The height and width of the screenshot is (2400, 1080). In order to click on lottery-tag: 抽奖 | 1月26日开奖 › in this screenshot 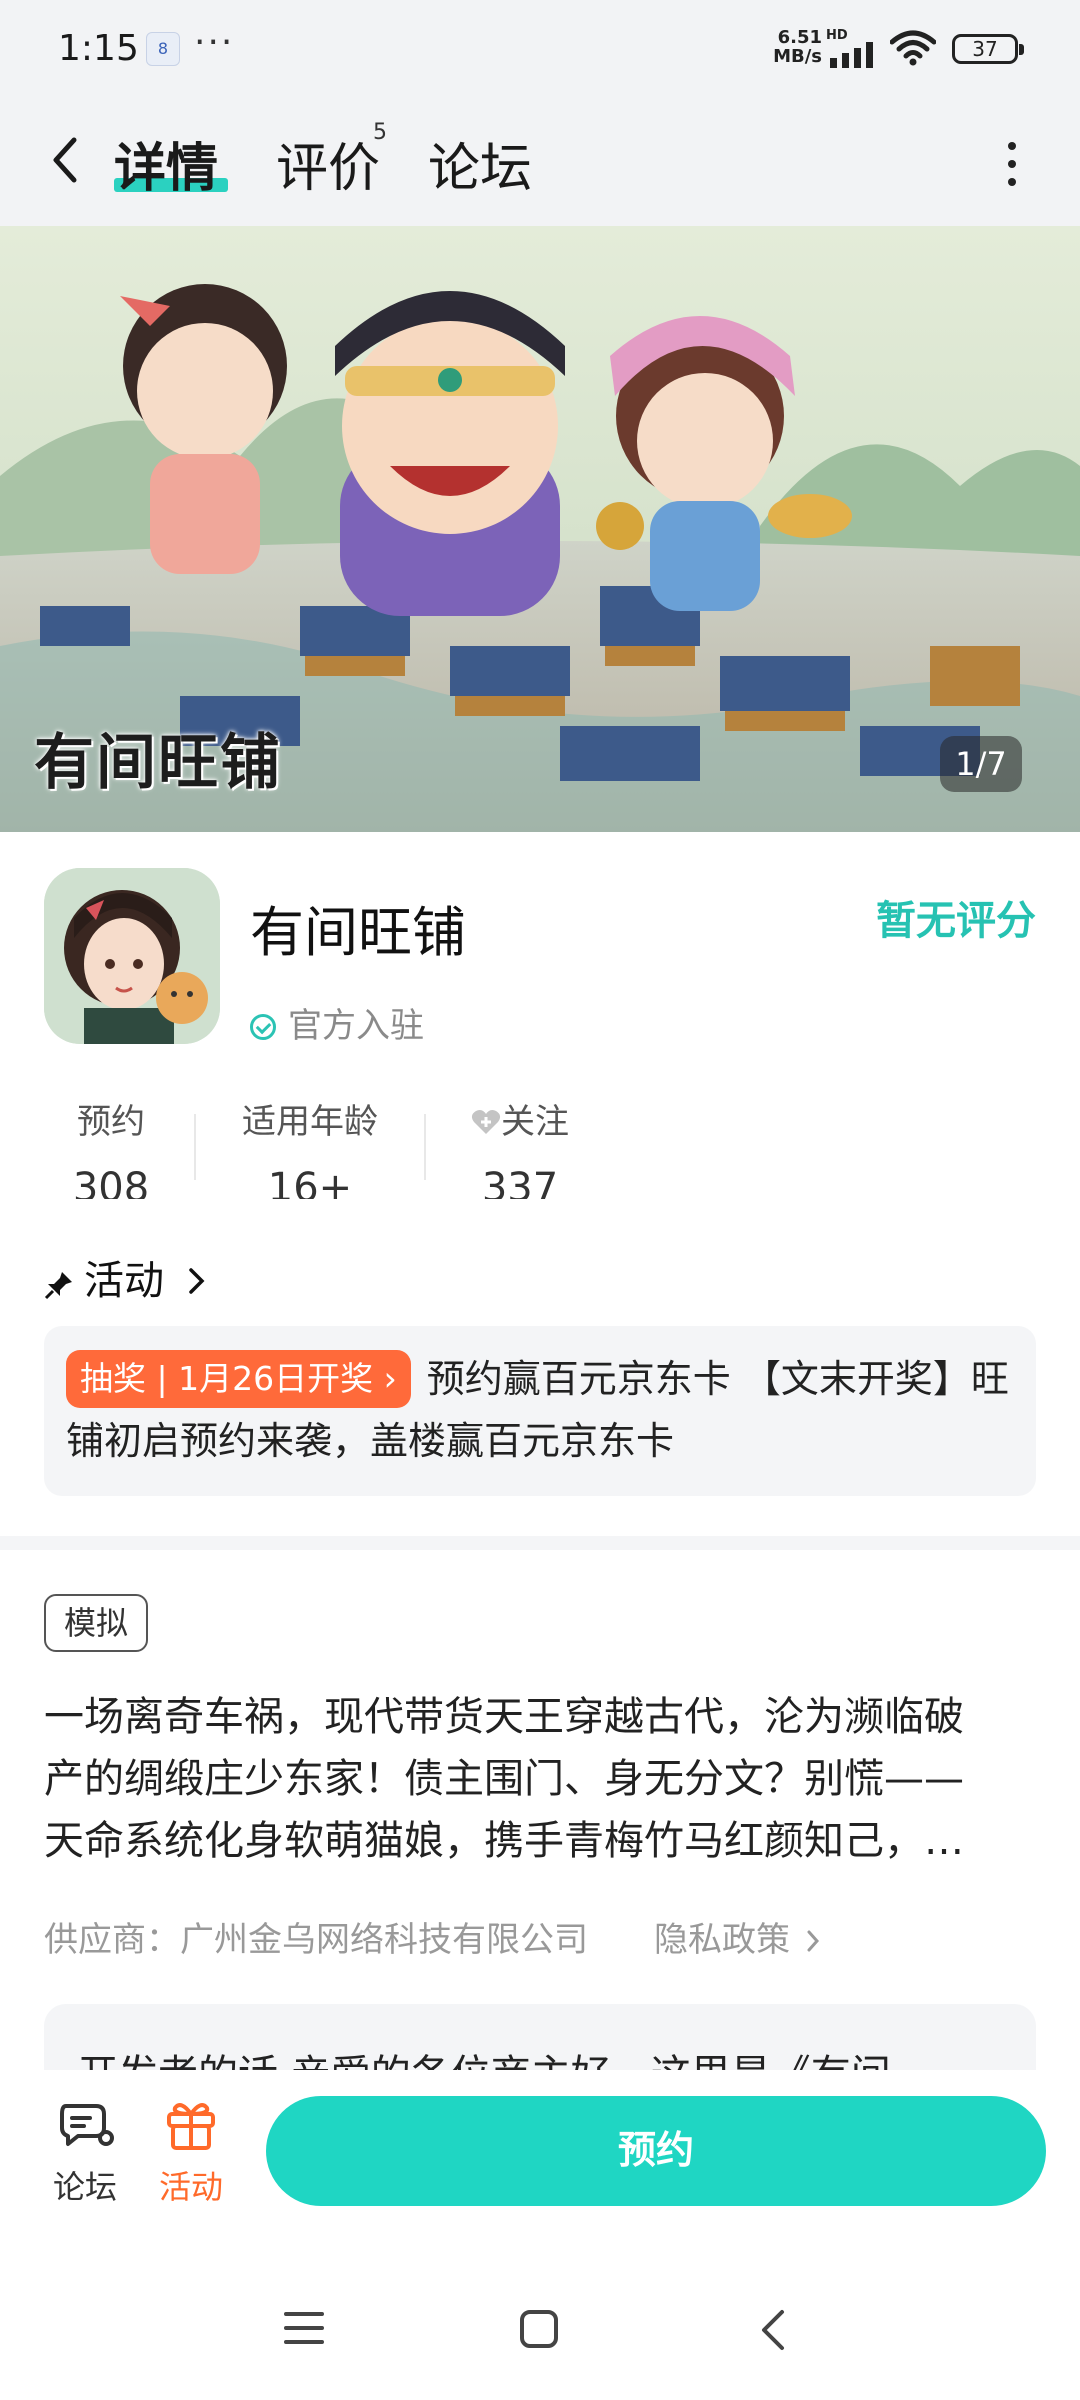, I will do `click(238, 1379)`.